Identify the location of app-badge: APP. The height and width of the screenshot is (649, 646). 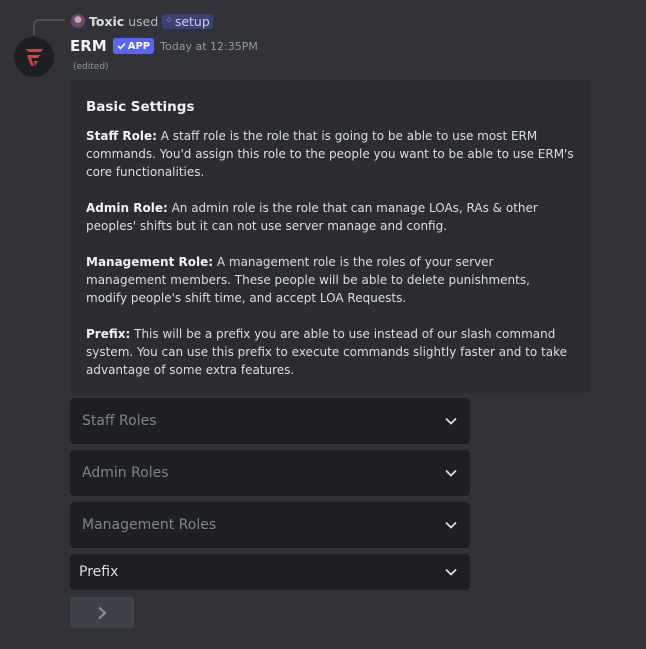
(133, 46).